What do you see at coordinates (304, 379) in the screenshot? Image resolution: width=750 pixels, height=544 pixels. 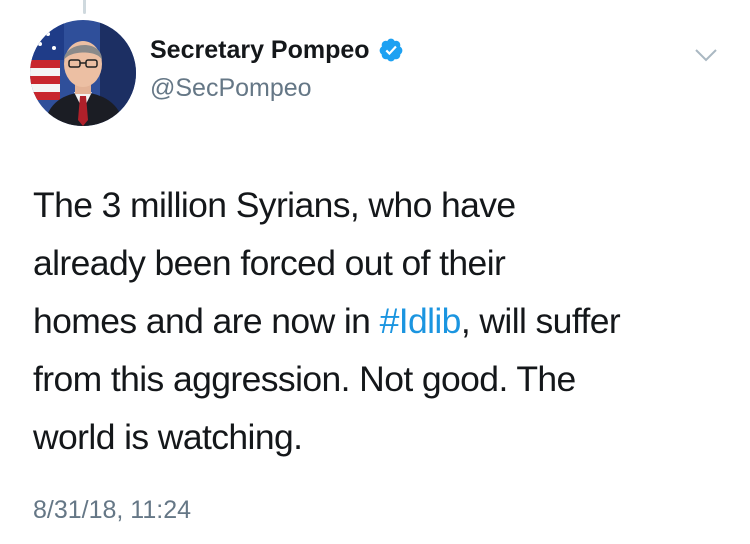 I see `tweet-text-line: from this aggression. Not good. The` at bounding box center [304, 379].